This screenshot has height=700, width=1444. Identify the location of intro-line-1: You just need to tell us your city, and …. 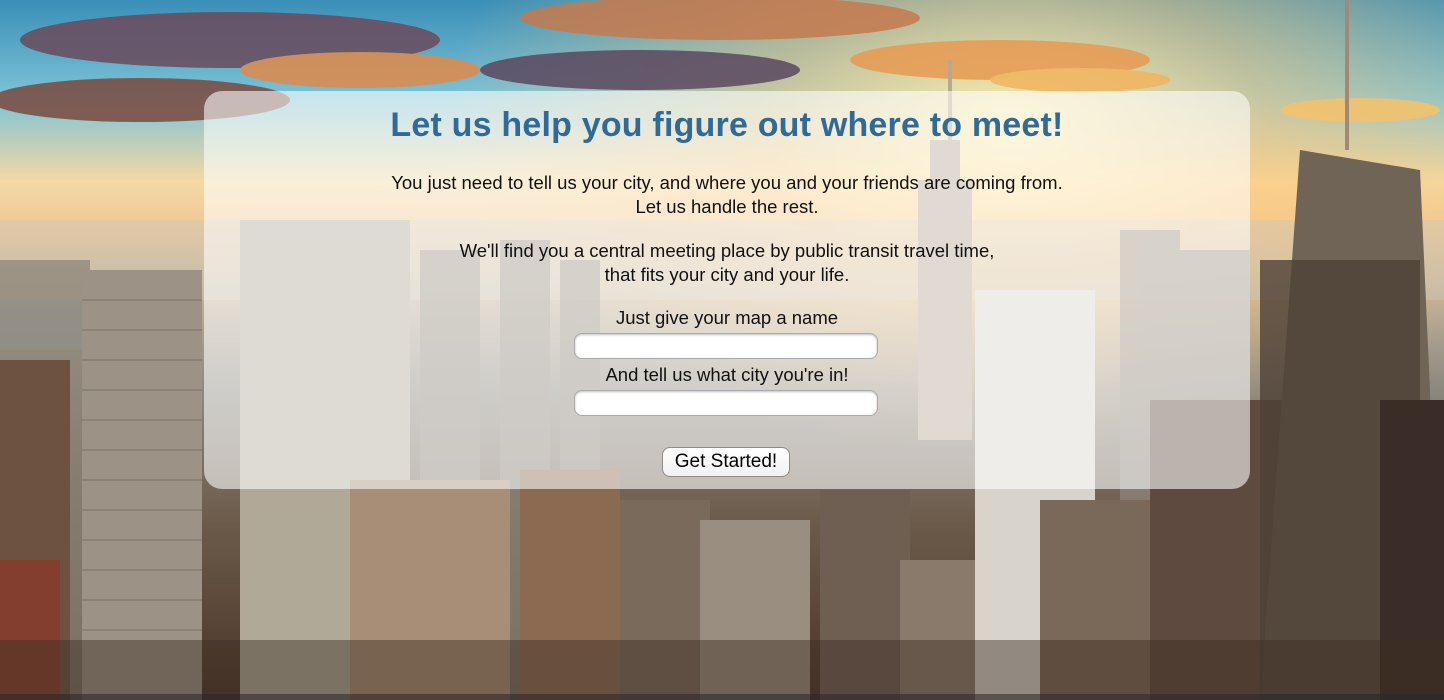
(727, 182).